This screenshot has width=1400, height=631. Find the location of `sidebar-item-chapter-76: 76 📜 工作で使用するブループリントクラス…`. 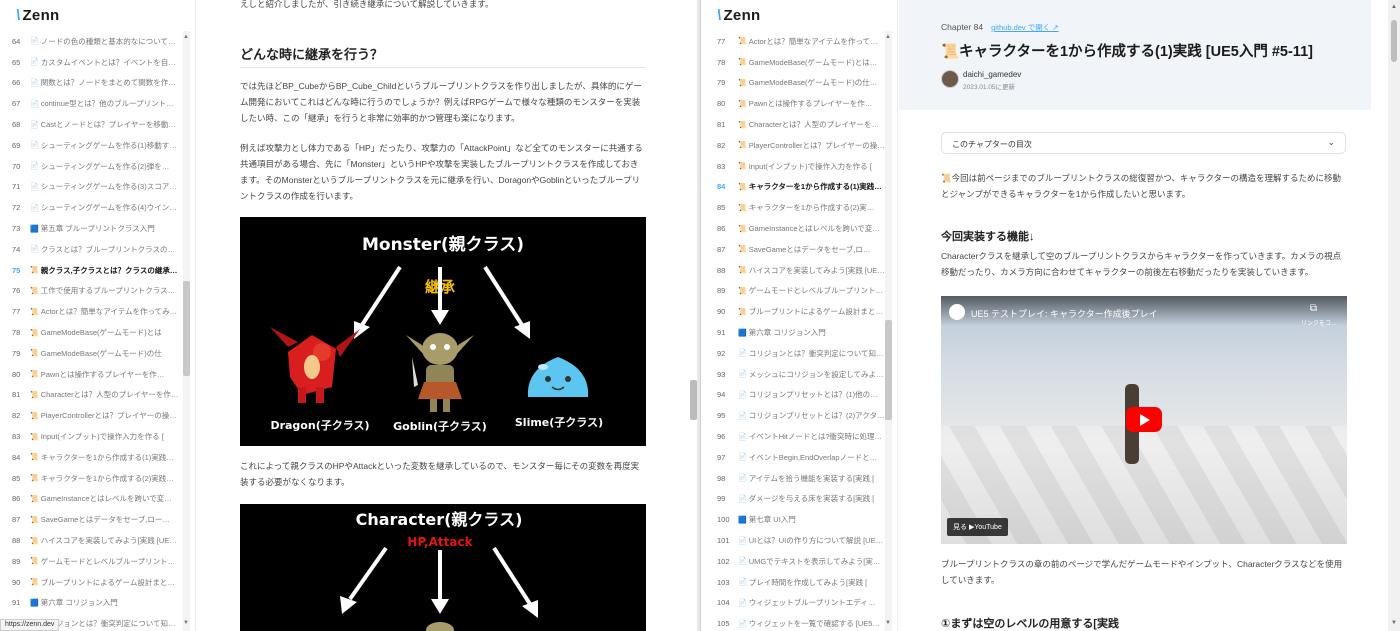

sidebar-item-chapter-76: 76 📜 工作で使用するブループリントクラス… is located at coordinates (90, 291).